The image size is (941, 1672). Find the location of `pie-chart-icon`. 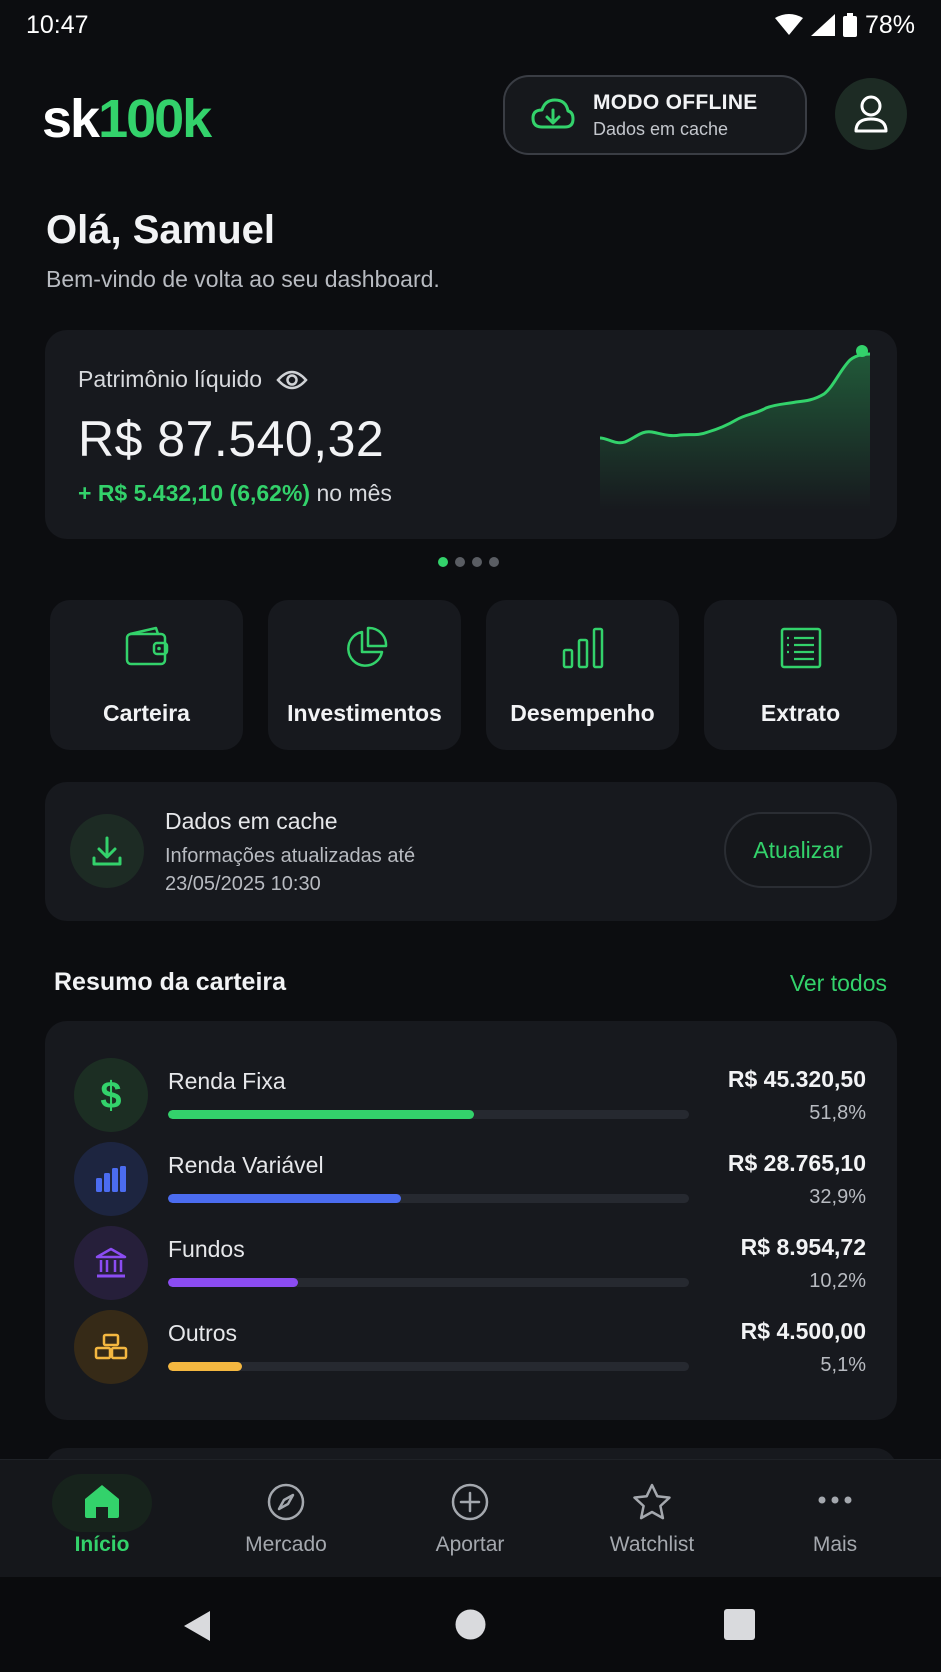

pie-chart-icon is located at coordinates (366, 646).